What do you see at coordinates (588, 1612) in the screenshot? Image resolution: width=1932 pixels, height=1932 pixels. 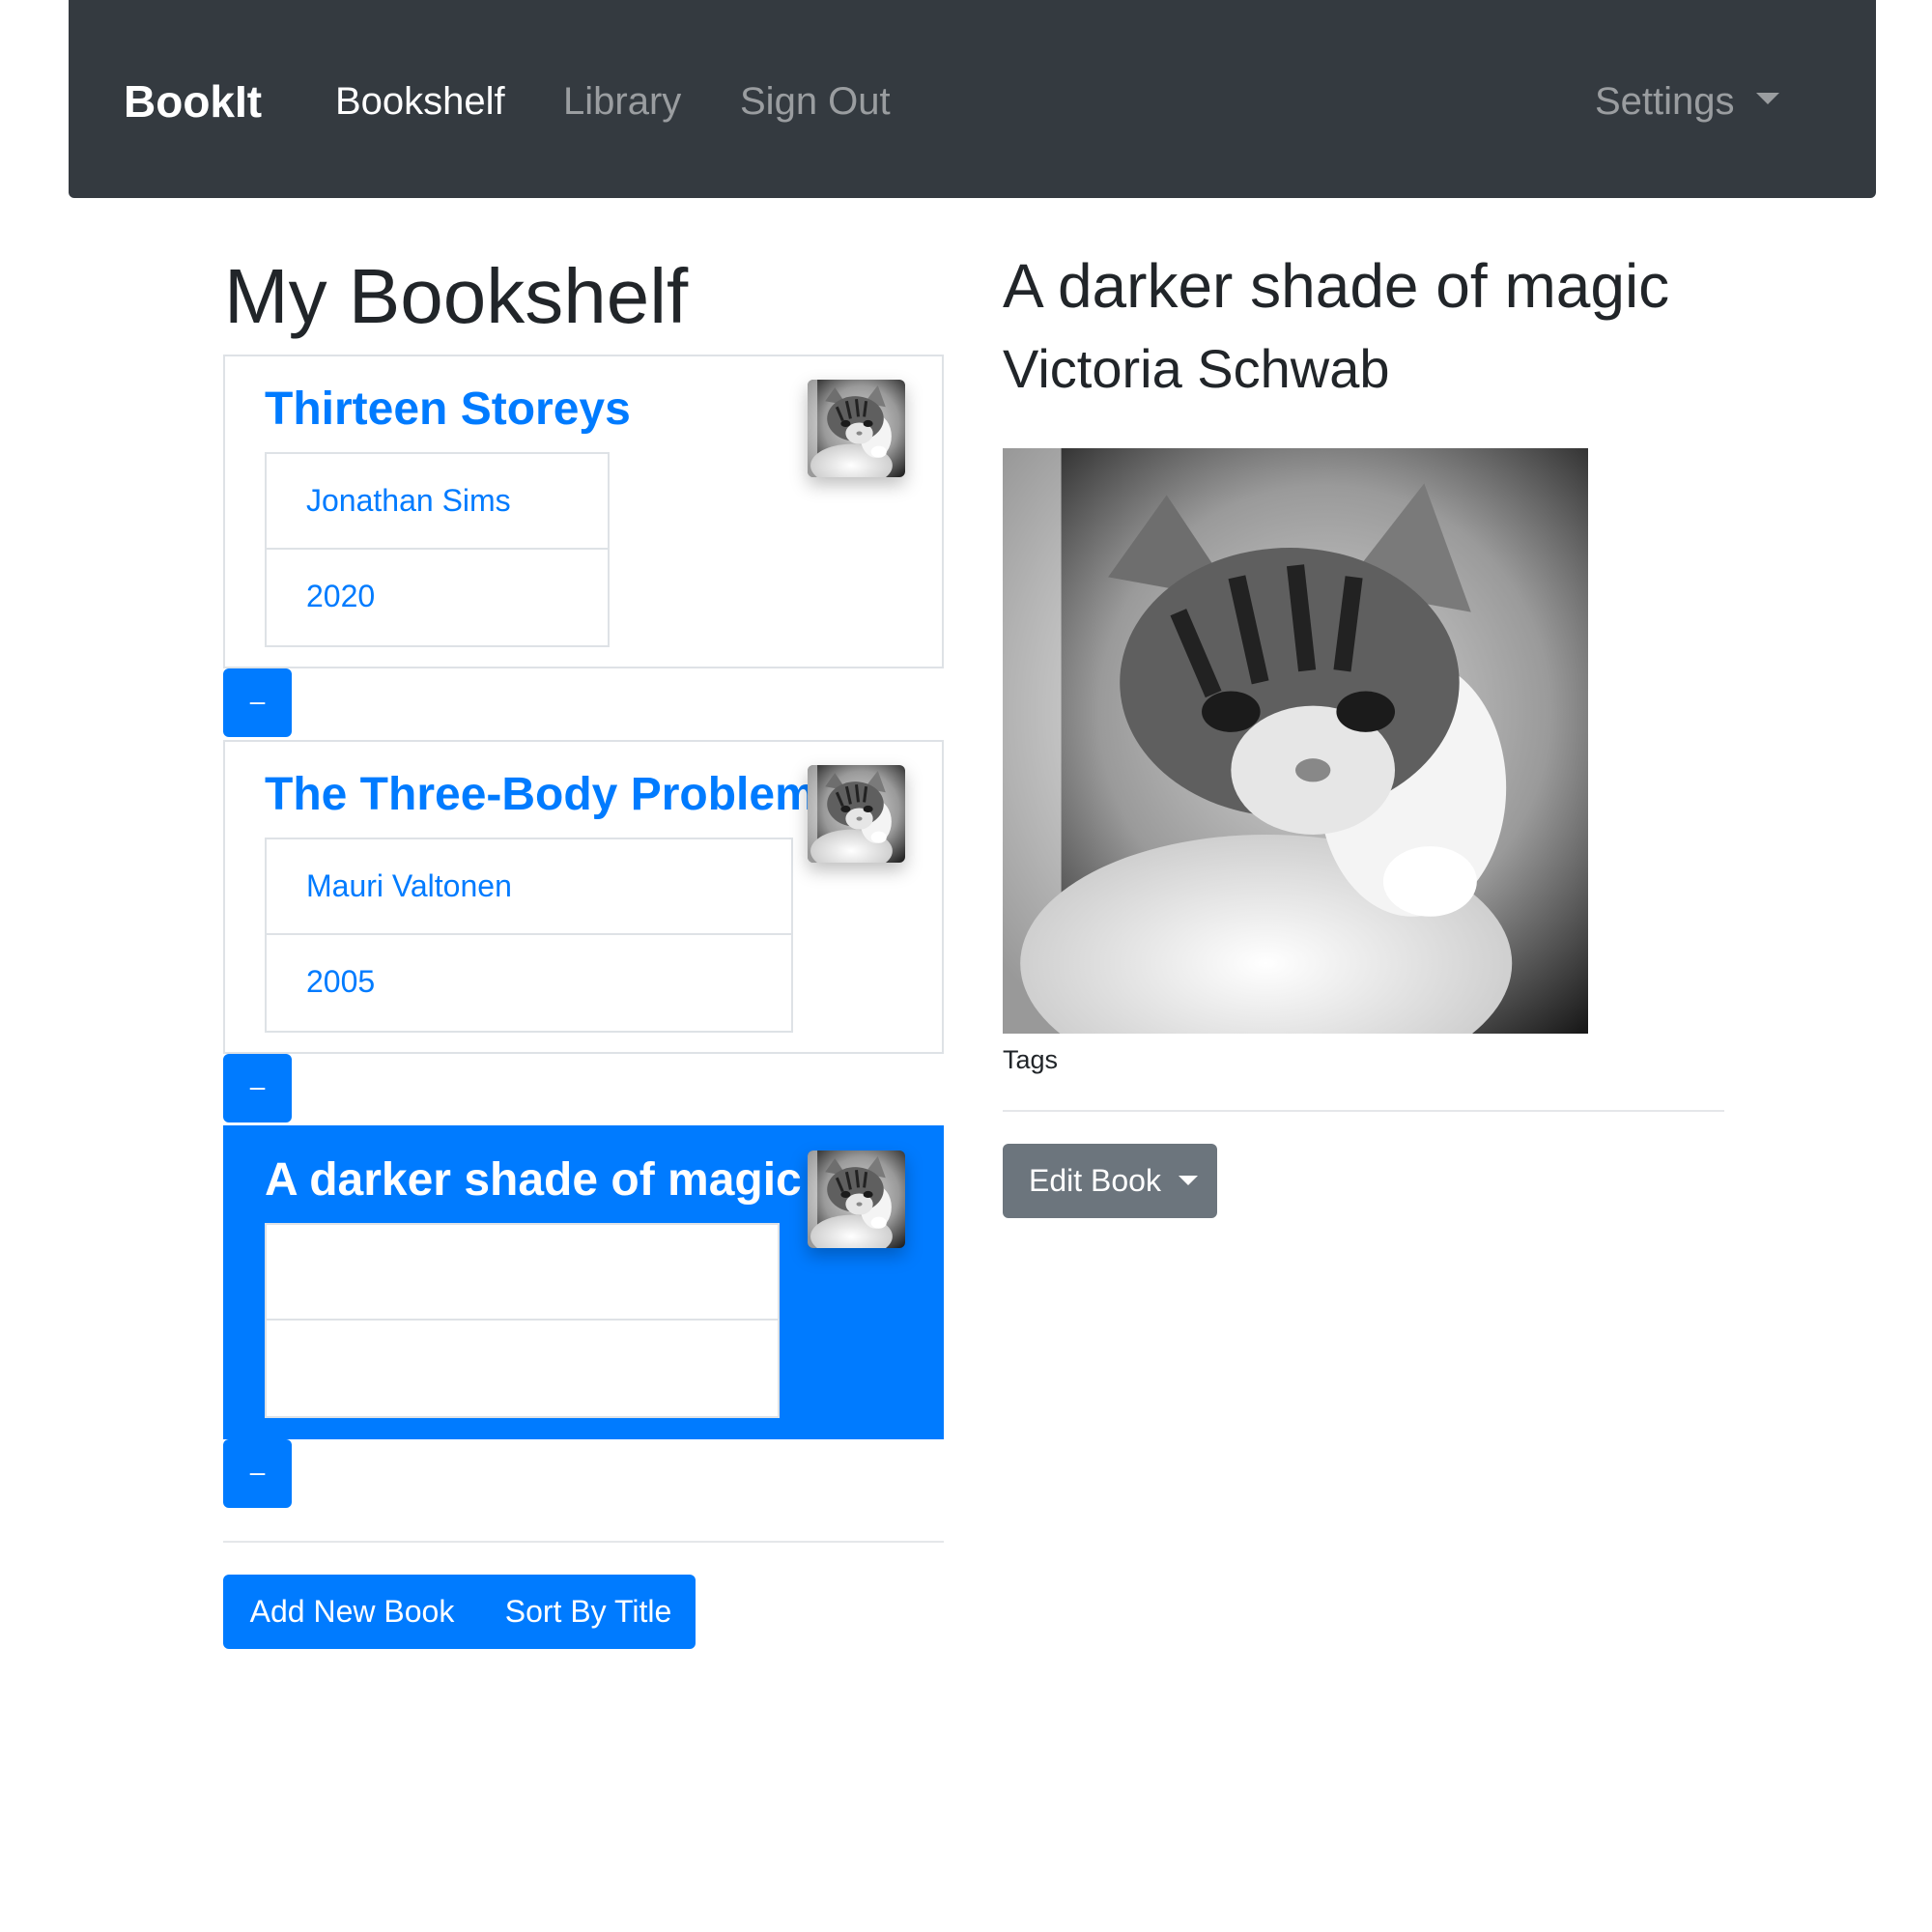 I see `sort-by-title-button: Sort By Title` at bounding box center [588, 1612].